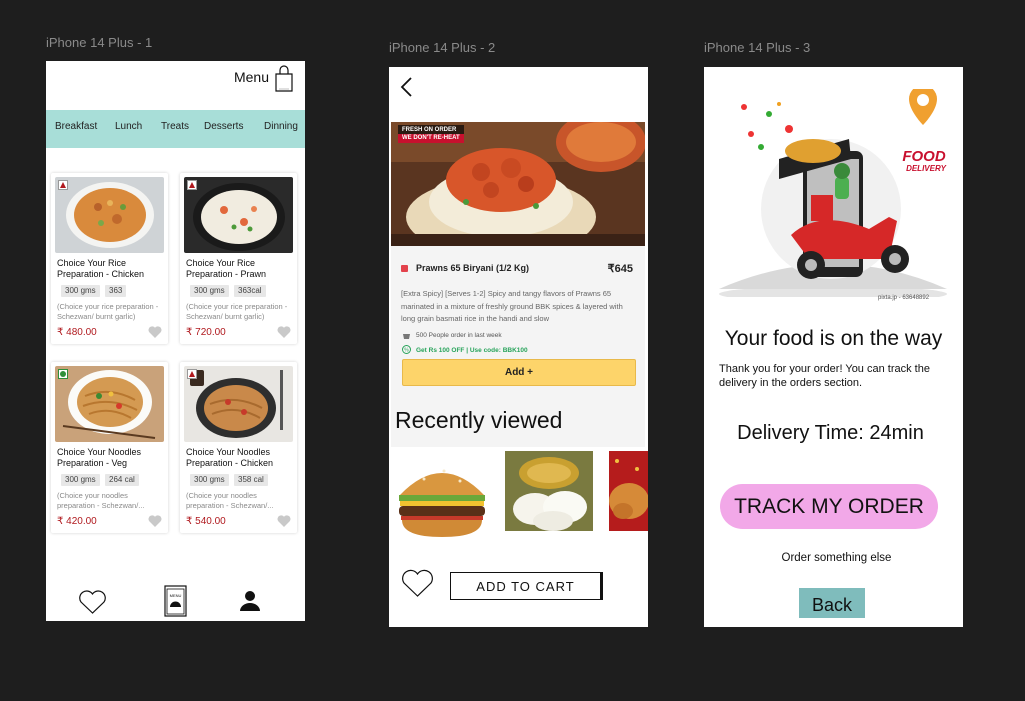  What do you see at coordinates (251, 77) in the screenshot?
I see `header-title: Menu` at bounding box center [251, 77].